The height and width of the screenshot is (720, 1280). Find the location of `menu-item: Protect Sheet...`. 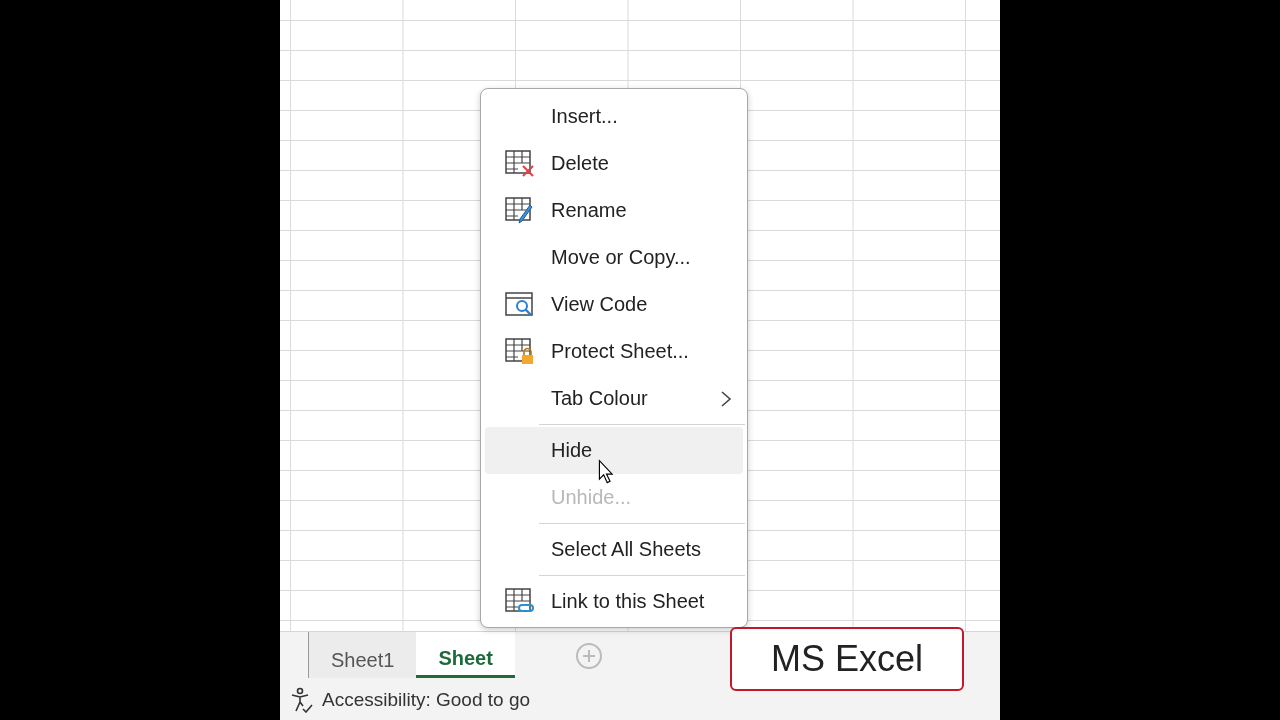

menu-item: Protect Sheet... is located at coordinates (614, 351).